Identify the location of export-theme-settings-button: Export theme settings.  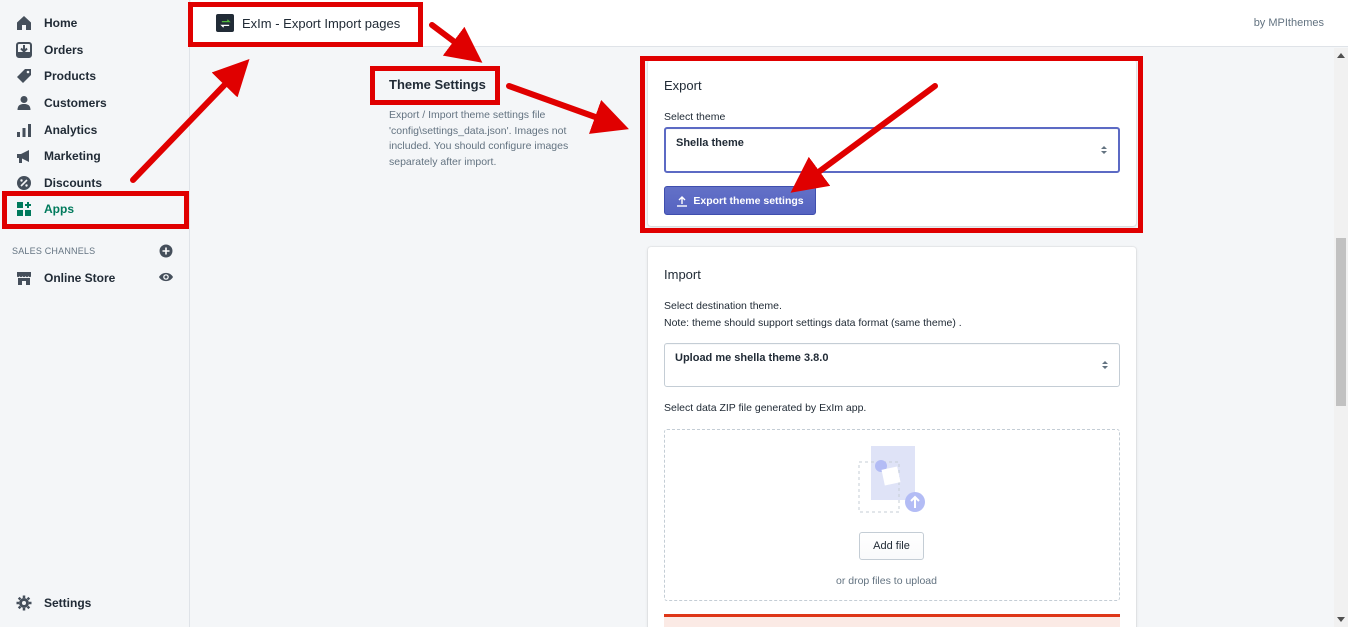
(740, 200).